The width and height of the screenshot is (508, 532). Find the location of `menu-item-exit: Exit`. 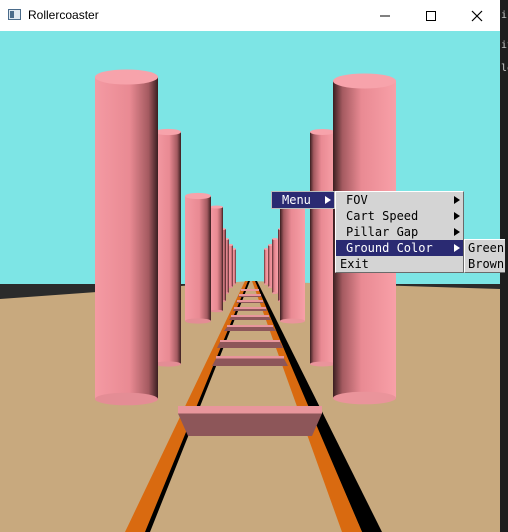

menu-item-exit: Exit is located at coordinates (399, 264).